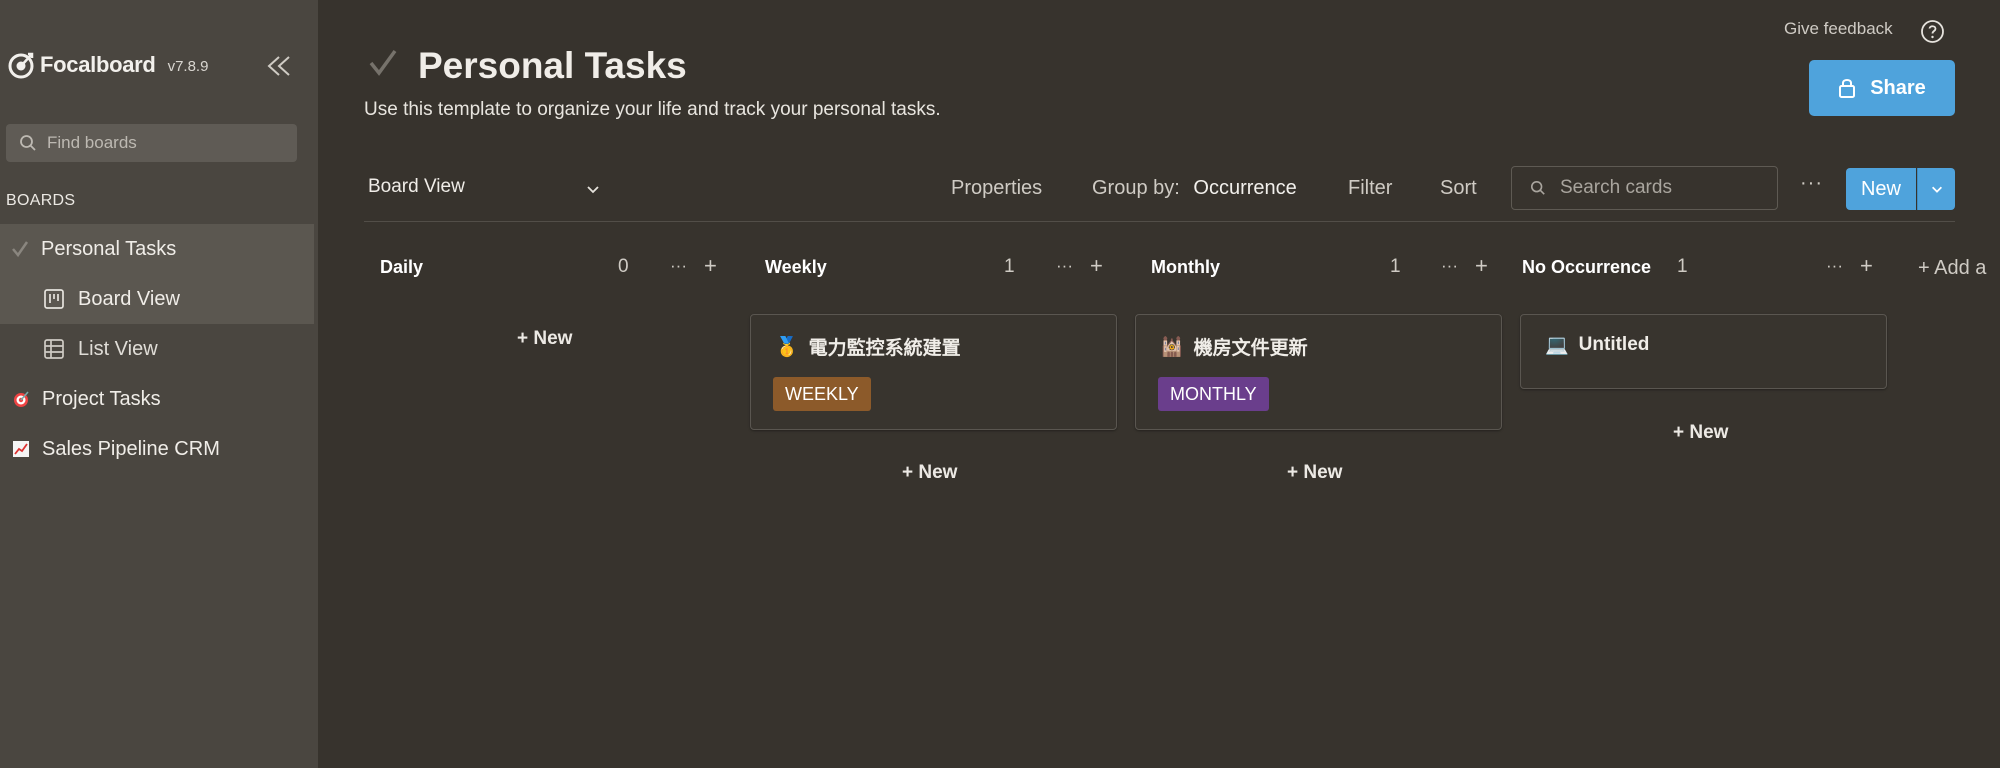  I want to click on occurrence-tag: MONTHLY, so click(1213, 394).